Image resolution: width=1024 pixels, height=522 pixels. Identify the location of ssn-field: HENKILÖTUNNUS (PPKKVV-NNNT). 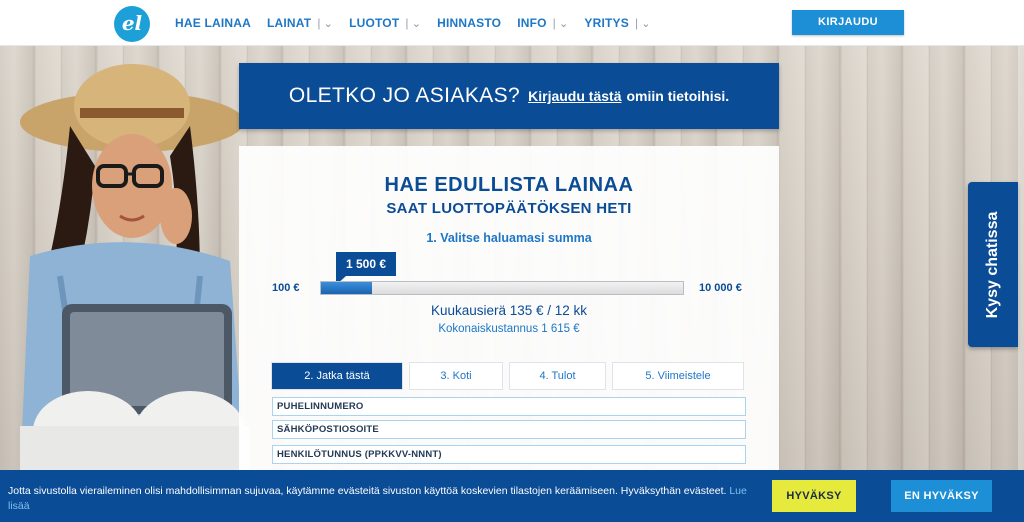
(509, 454).